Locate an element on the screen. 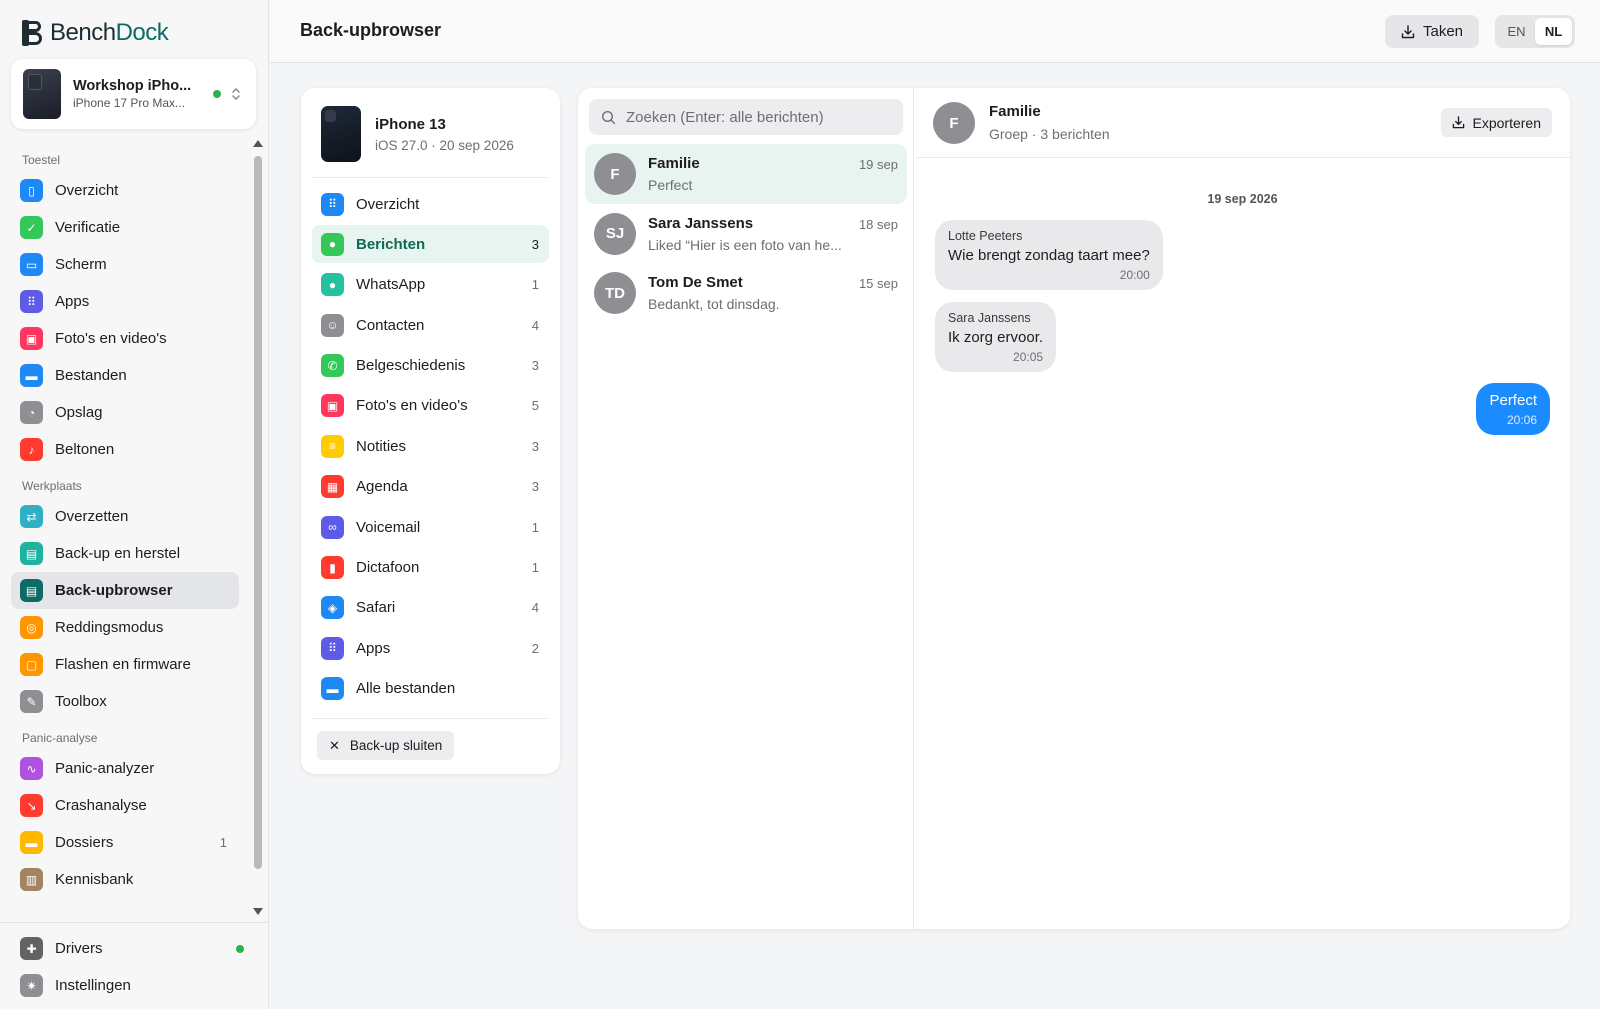  close-backup-button: ✕ Back-up sluiten is located at coordinates (386, 745).